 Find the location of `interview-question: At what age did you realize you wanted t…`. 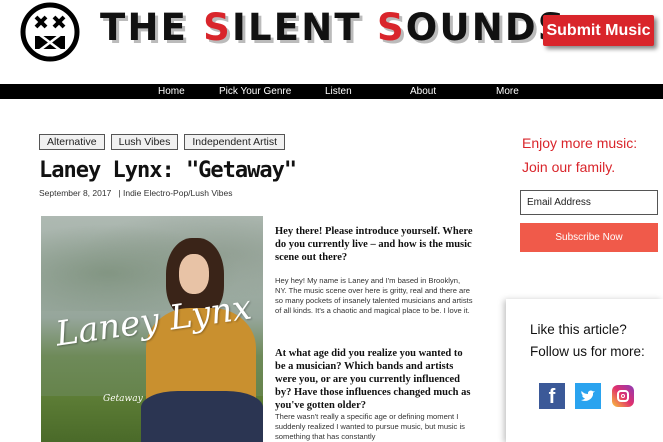

interview-question: At what age did you realize you wanted t… is located at coordinates (373, 379).